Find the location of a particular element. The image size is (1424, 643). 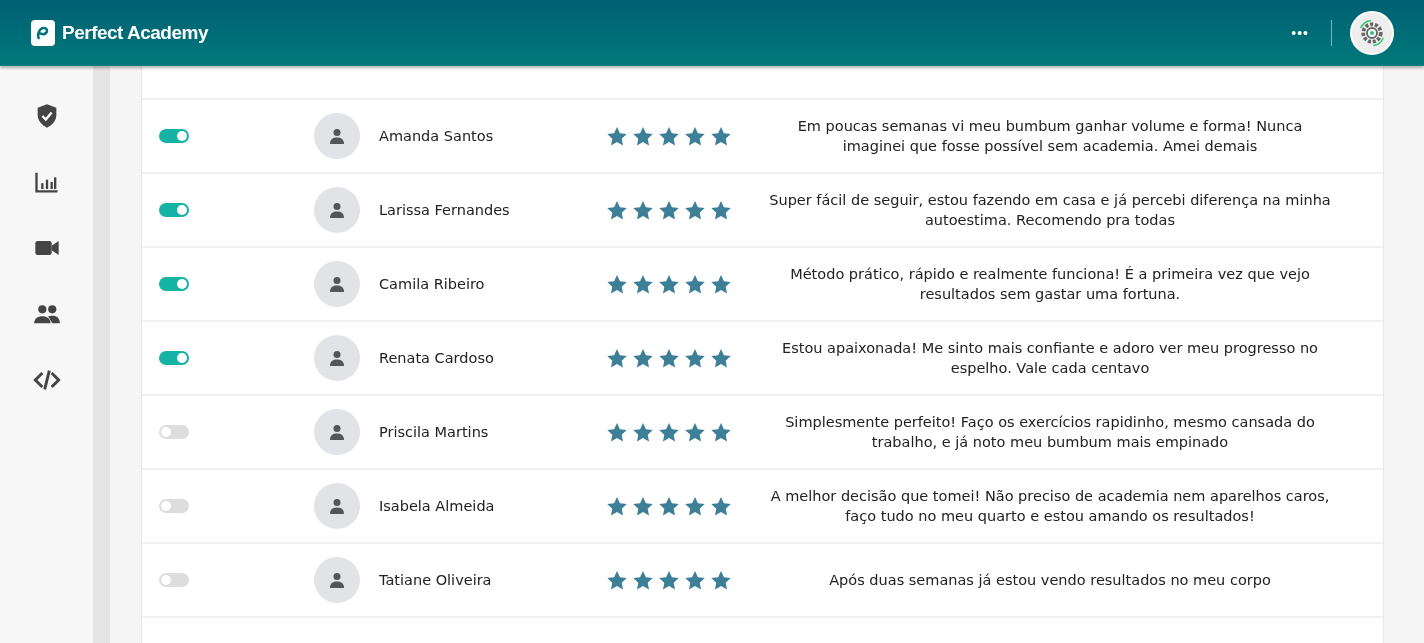

brand-name: Perfect Academy is located at coordinates (135, 33).